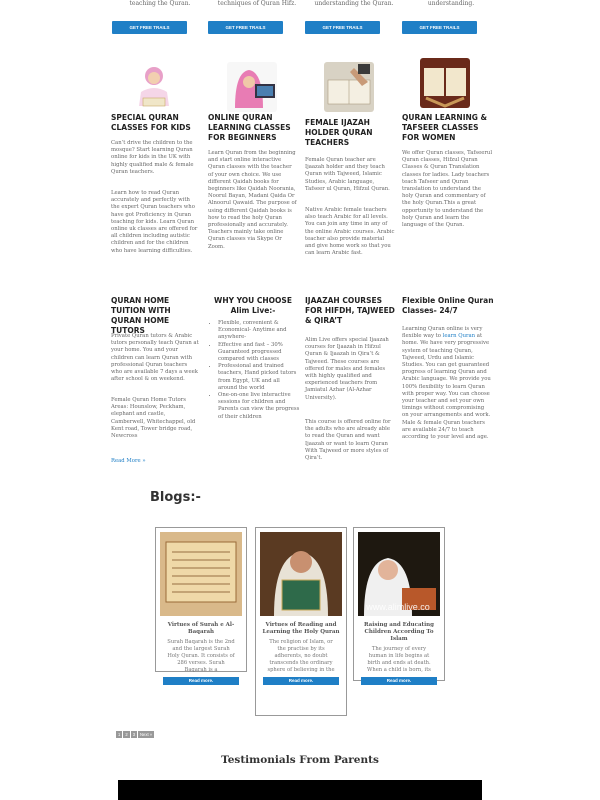  I want to click on testimonials-heading: Testimonials From Parents, so click(300, 760).